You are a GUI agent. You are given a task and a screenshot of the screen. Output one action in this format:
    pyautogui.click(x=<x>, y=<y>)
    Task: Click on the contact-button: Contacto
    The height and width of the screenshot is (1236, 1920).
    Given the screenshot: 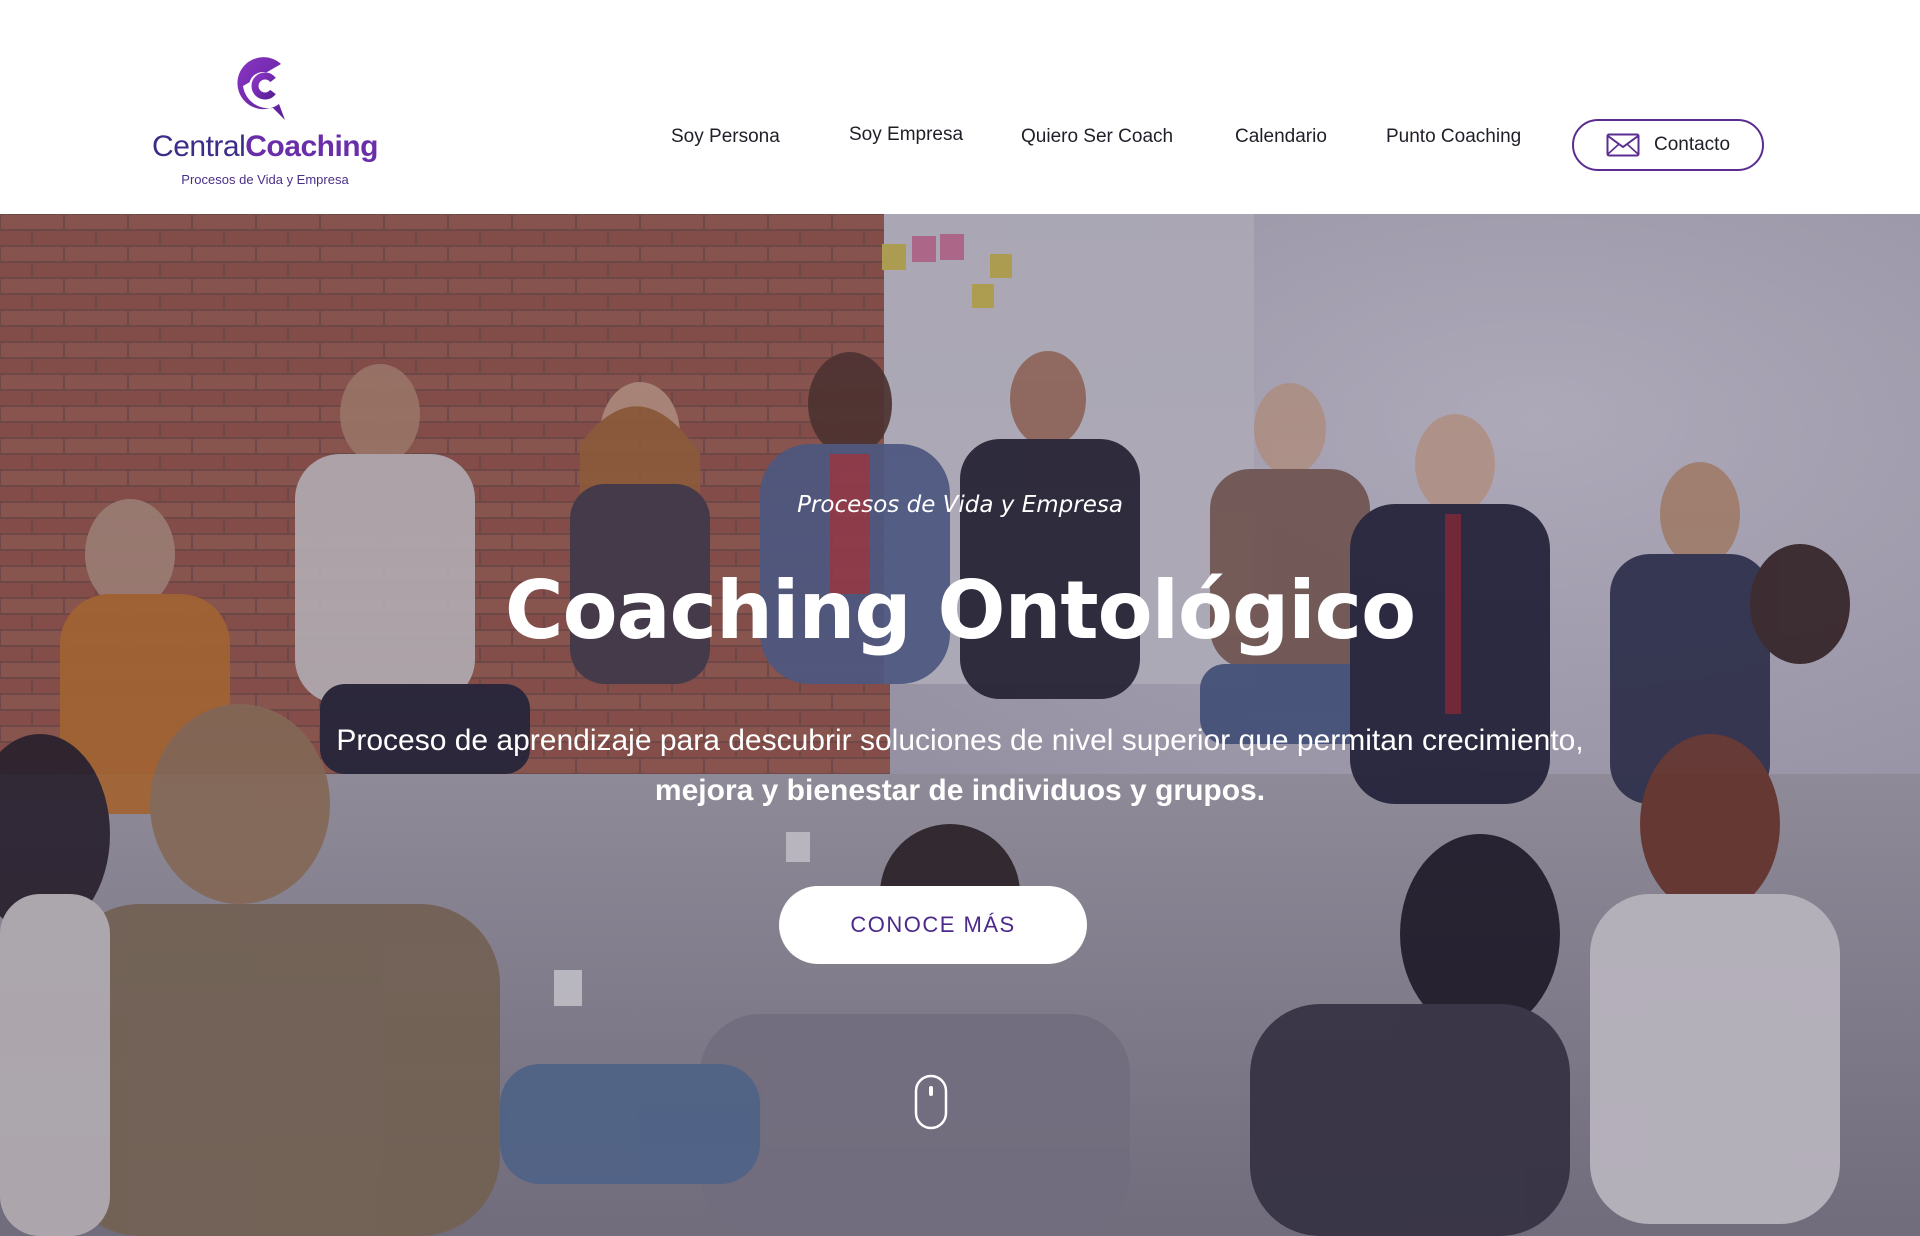 What is the action you would take?
    pyautogui.click(x=1668, y=145)
    